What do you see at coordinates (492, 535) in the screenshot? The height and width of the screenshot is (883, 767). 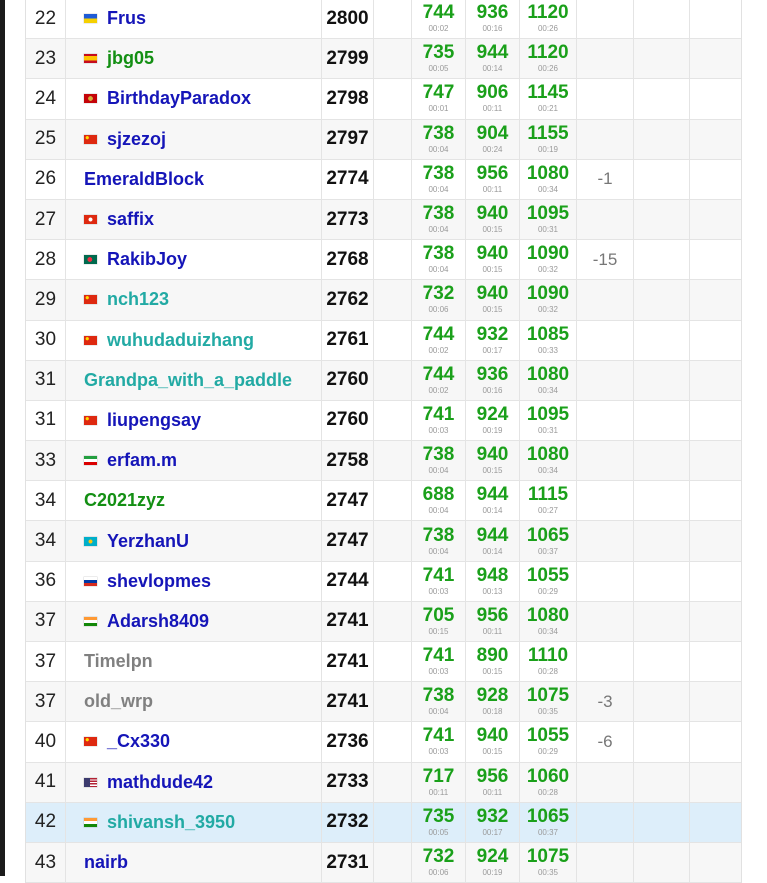 I see `problem-points: 944` at bounding box center [492, 535].